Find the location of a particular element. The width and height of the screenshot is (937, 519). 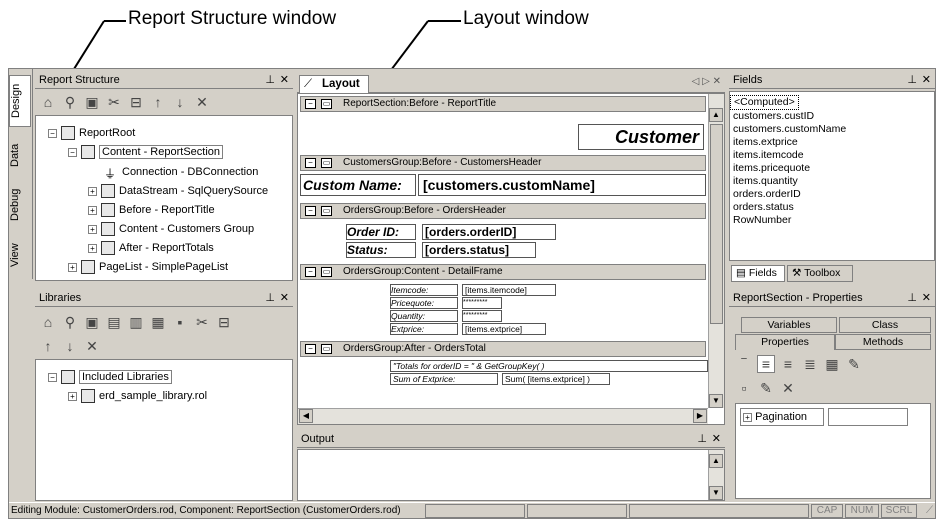

align-left-icon: ‾ is located at coordinates (744, 364).